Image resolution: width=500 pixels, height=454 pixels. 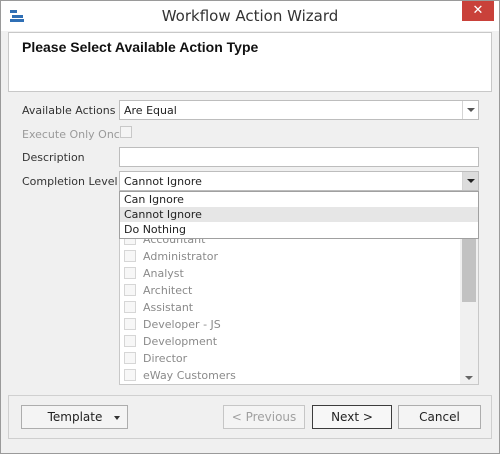 I want to click on dropdown-option-do-nothing: Do Nothing, so click(x=299, y=229).